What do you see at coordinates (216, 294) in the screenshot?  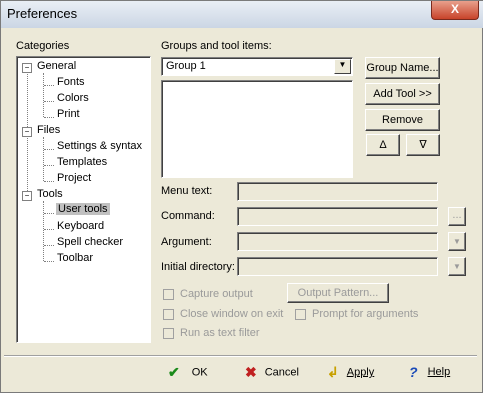 I see `capture-output-label: Capture output` at bounding box center [216, 294].